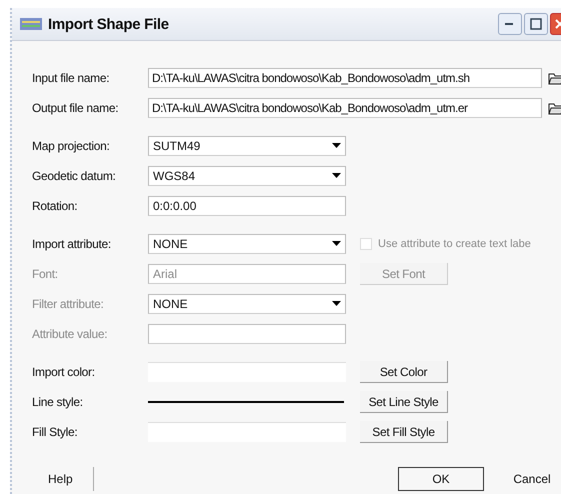 The width and height of the screenshot is (561, 494). I want to click on text-field: 0:0:0.00, so click(247, 206).